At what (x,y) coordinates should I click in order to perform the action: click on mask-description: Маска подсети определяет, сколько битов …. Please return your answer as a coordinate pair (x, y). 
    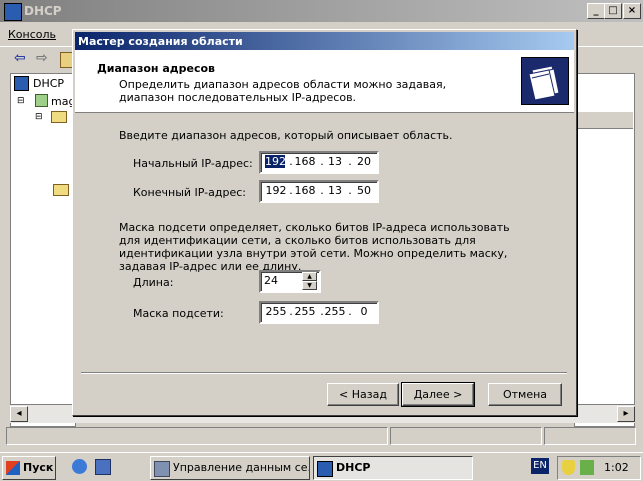
    Looking at the image, I should click on (314, 247).